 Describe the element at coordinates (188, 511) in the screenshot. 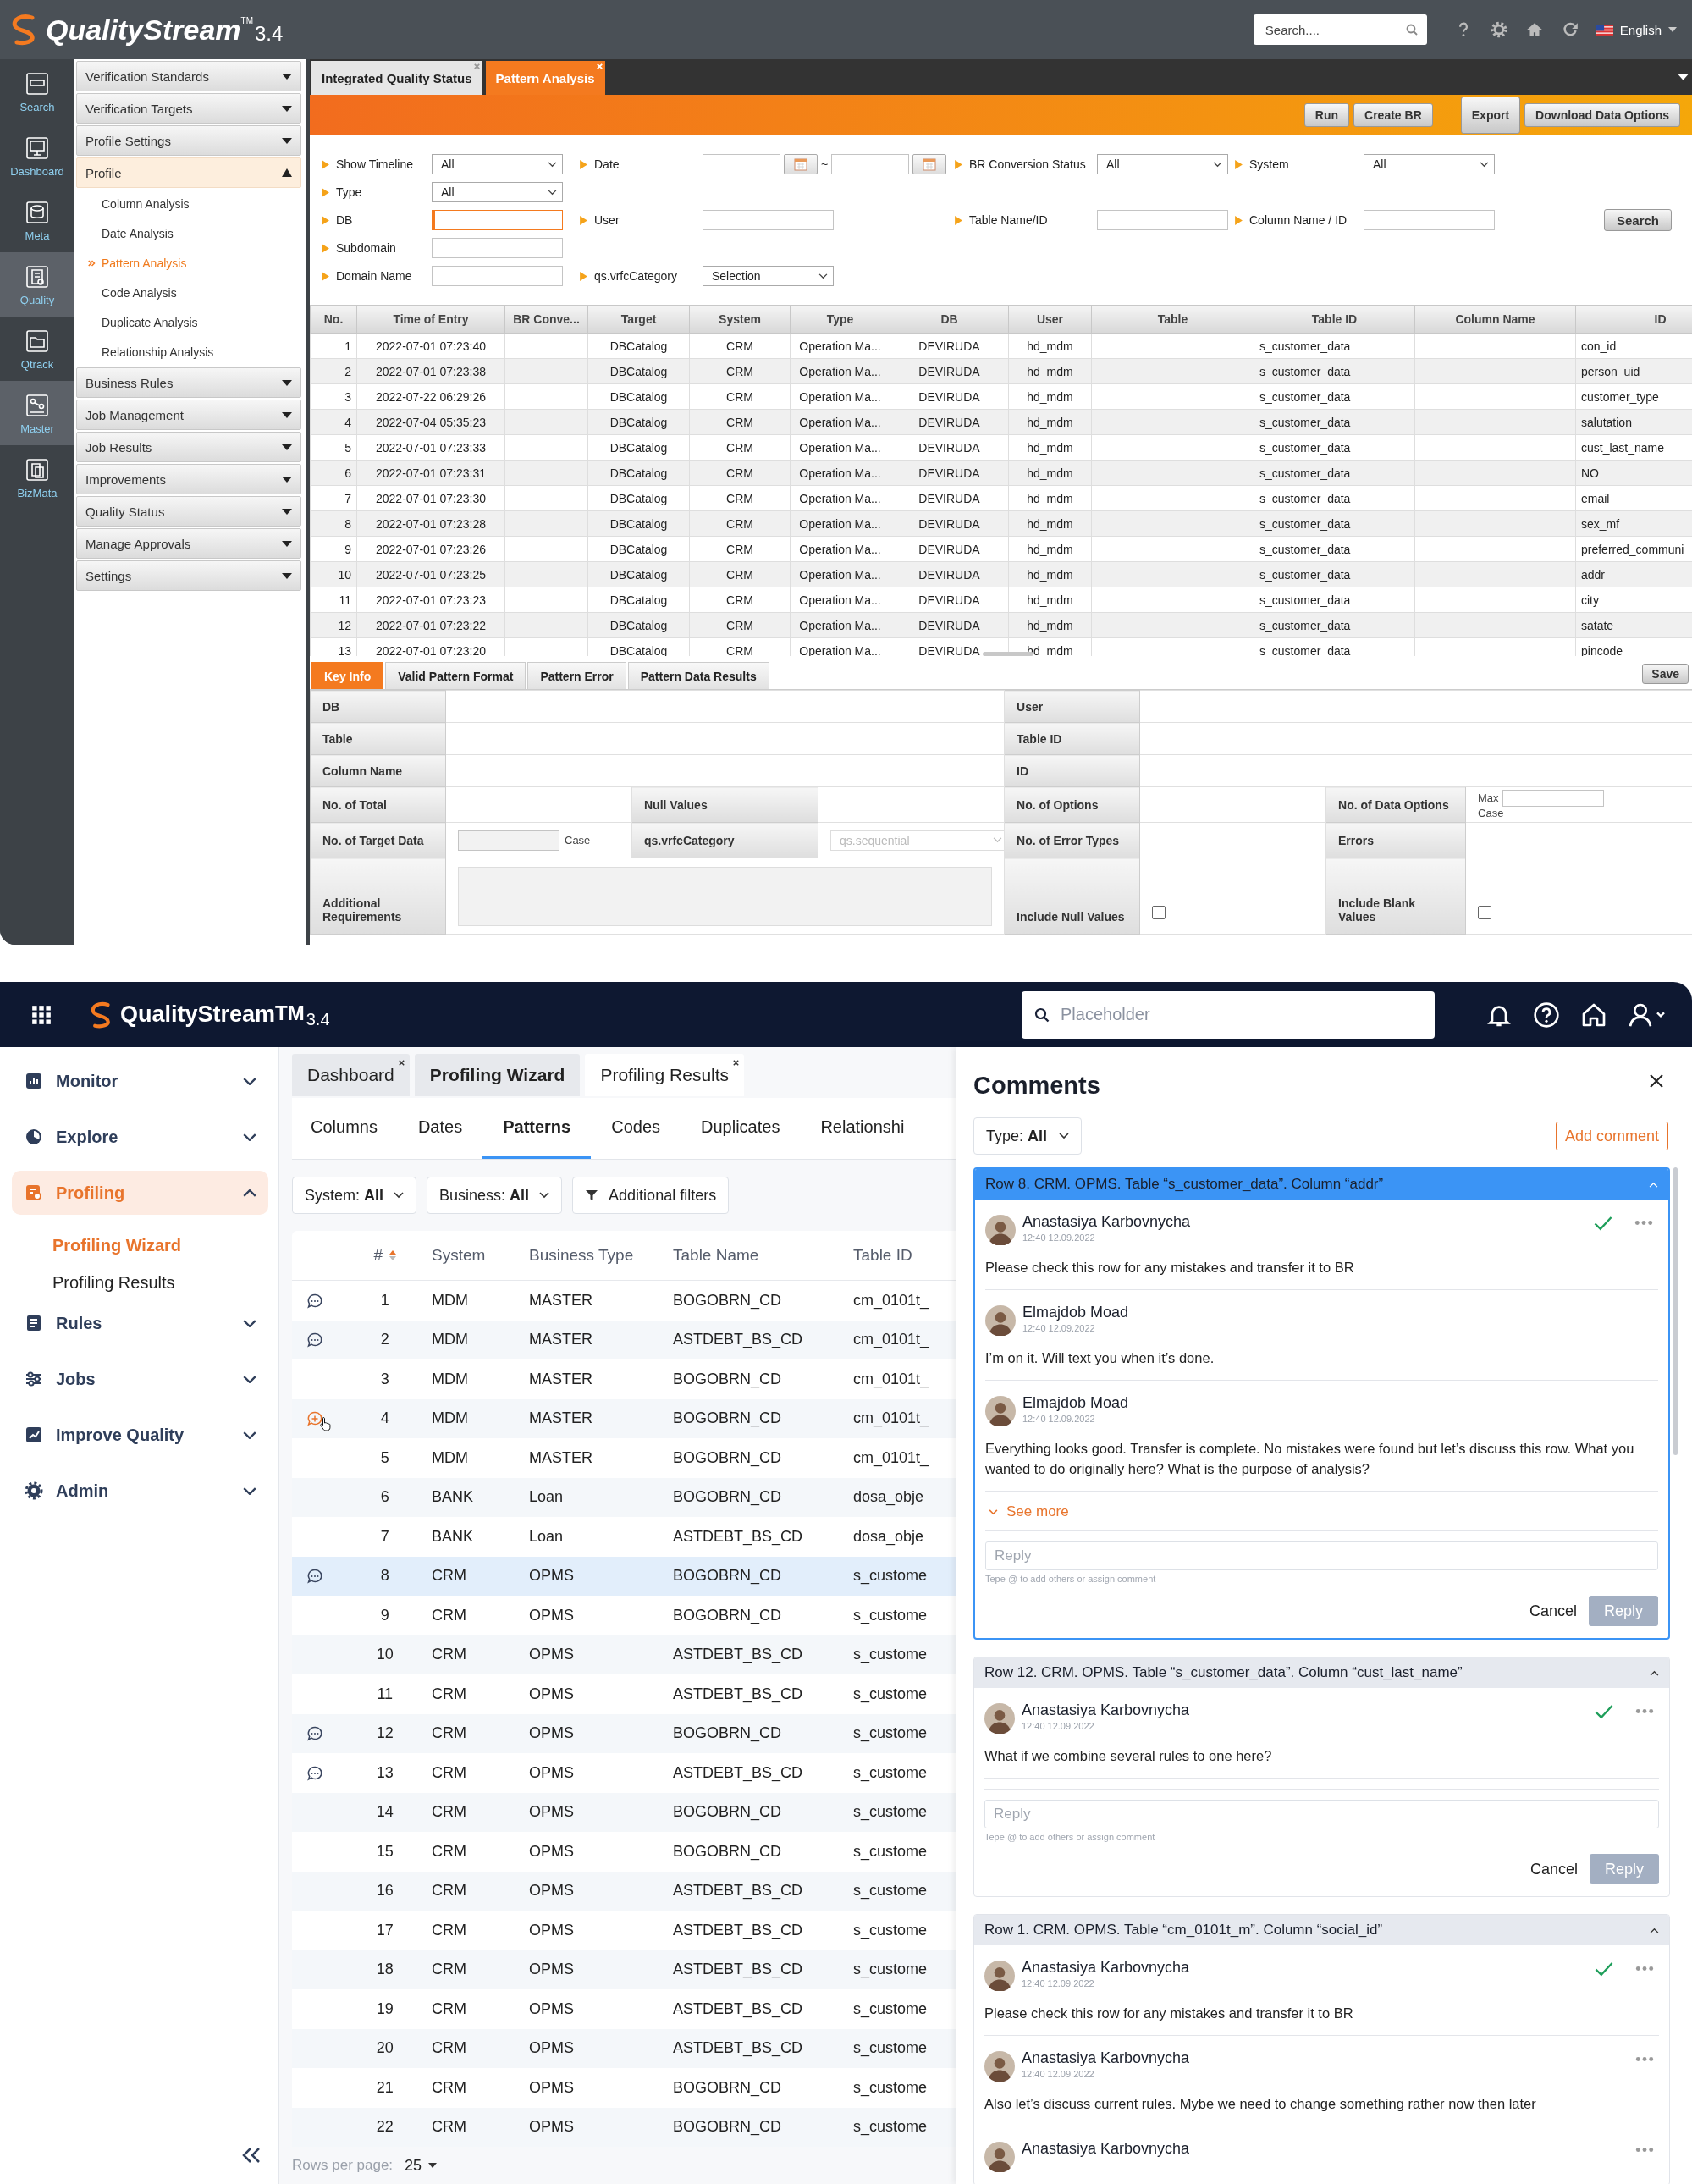

I see `menu-item: Quality Status` at that location.